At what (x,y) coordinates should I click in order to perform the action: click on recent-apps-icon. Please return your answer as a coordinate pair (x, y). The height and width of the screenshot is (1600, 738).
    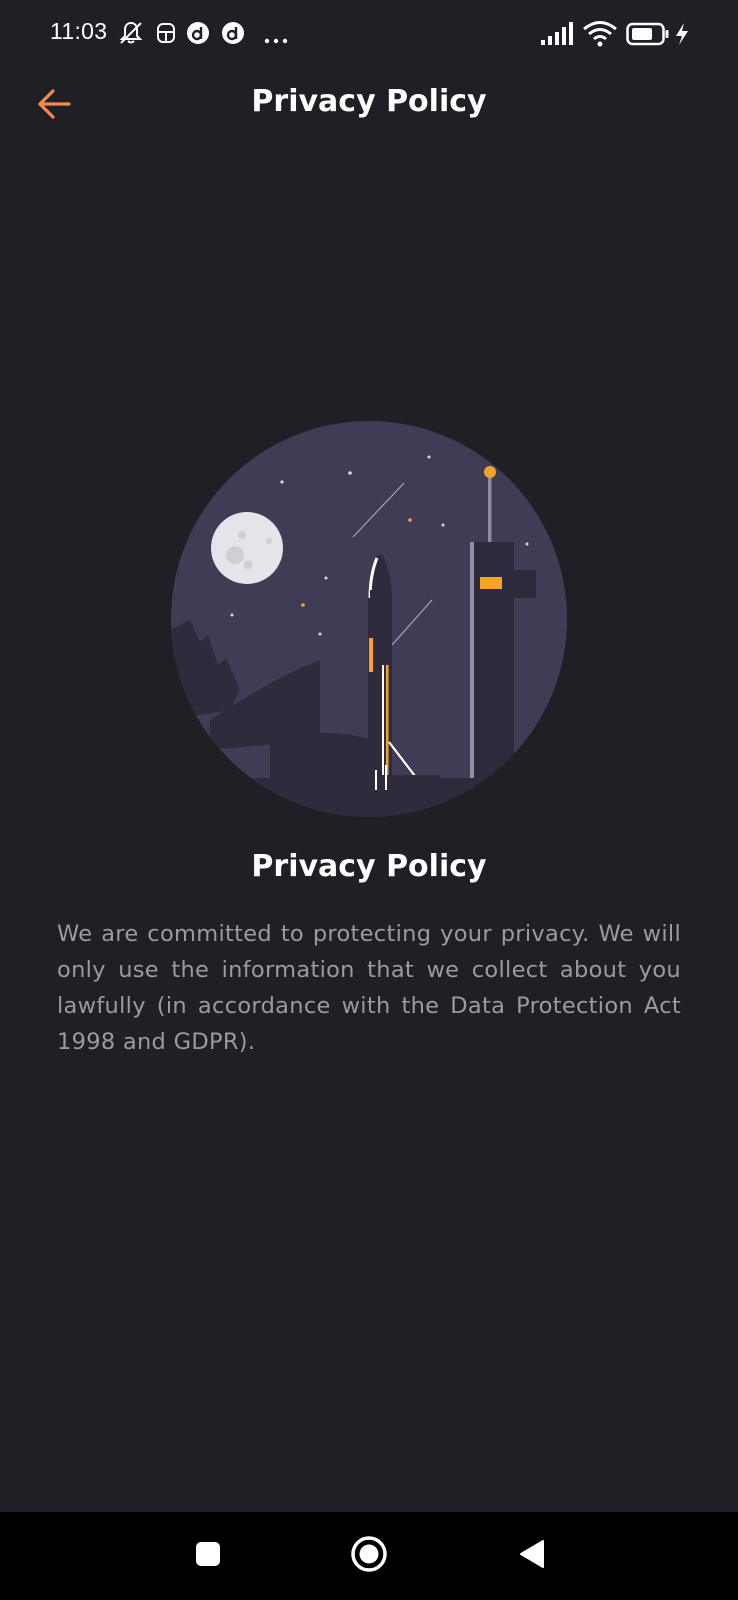
    Looking at the image, I should click on (208, 1556).